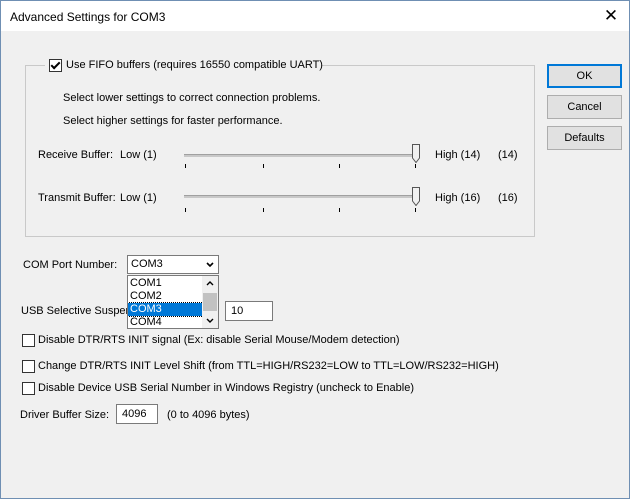 This screenshot has height=499, width=630. I want to click on scrollbar-thumb, so click(210, 302).